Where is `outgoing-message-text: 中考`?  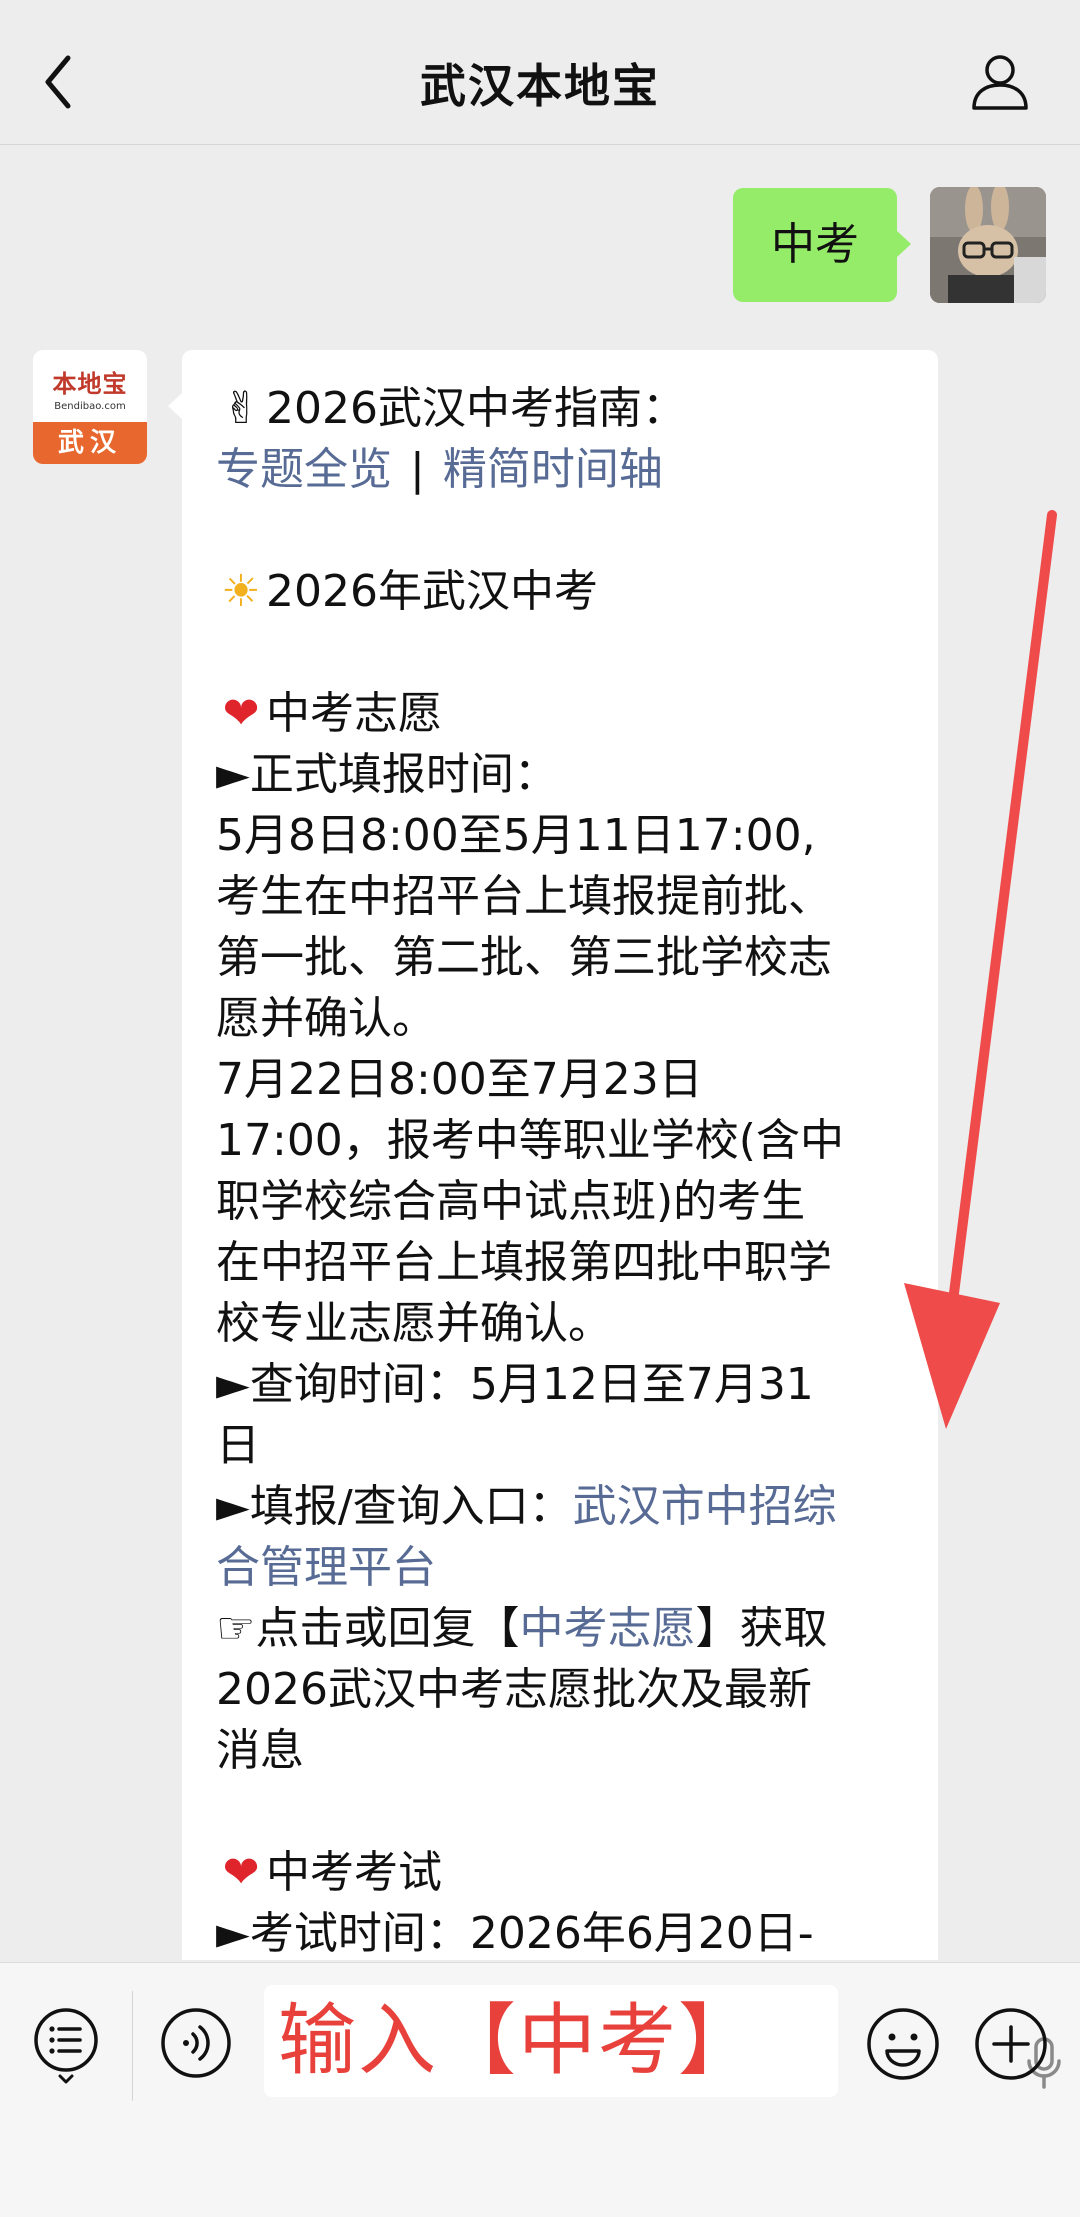 outgoing-message-text: 中考 is located at coordinates (815, 244).